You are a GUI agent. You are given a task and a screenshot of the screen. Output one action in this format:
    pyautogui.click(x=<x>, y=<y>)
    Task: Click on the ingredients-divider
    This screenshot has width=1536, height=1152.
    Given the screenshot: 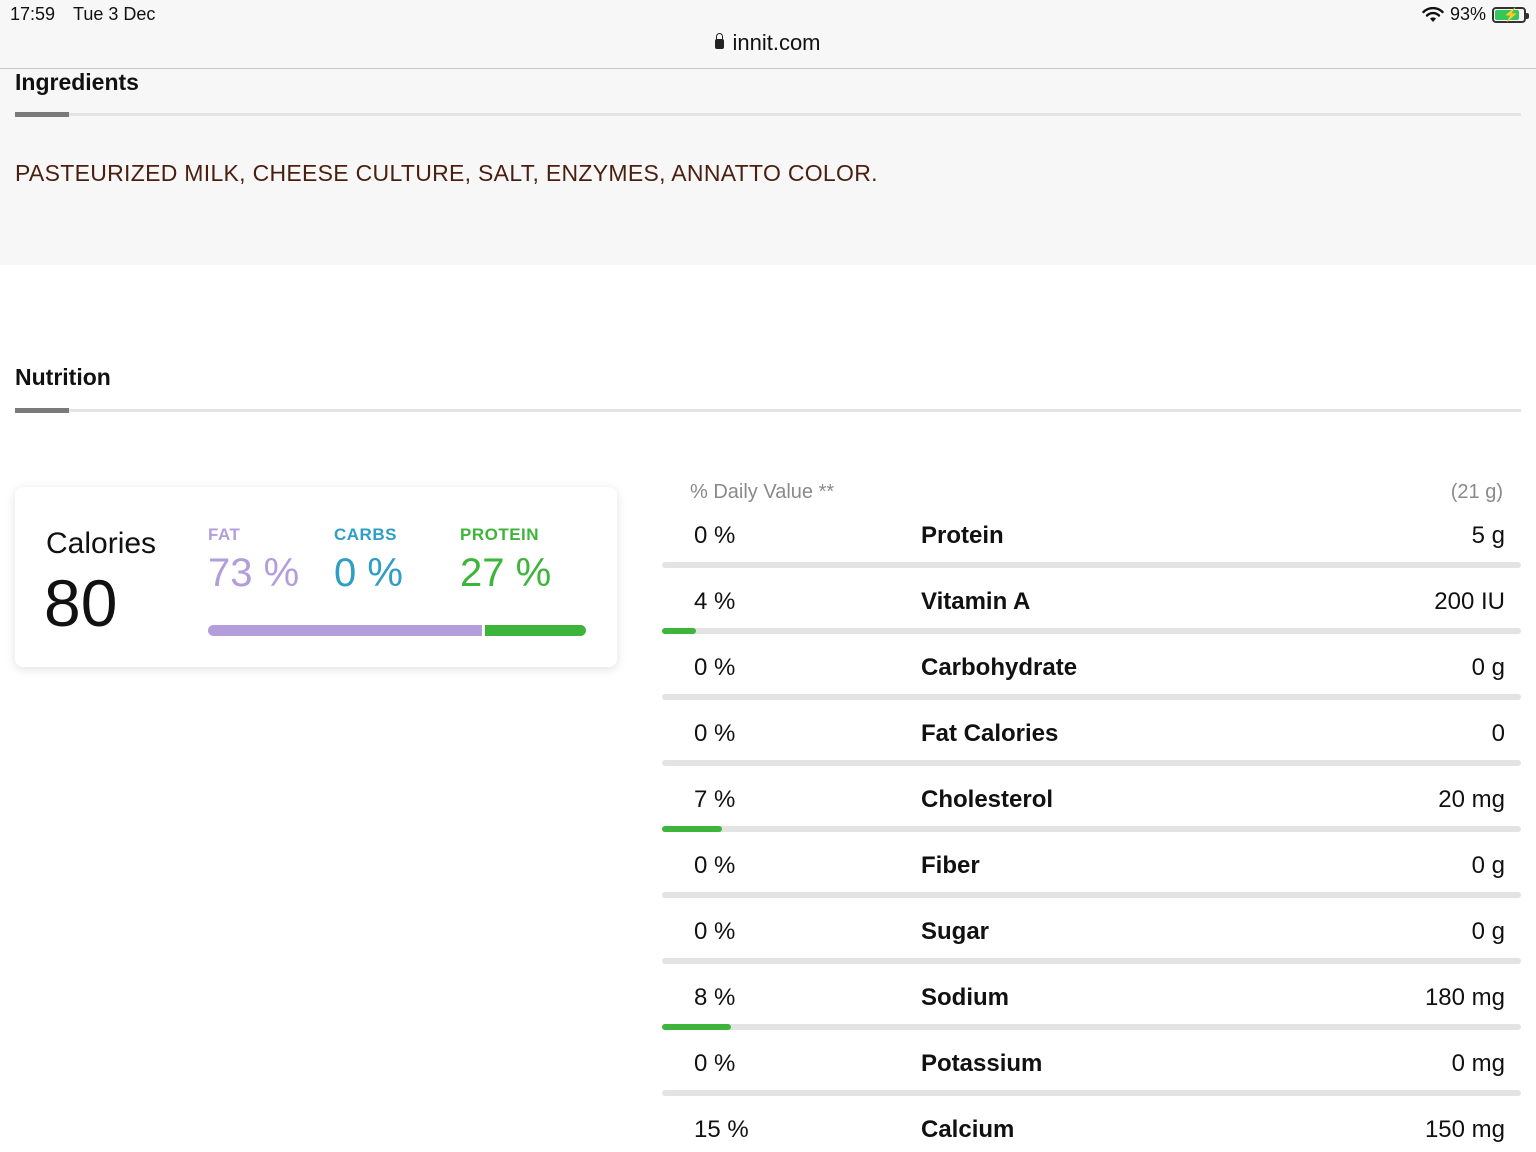 What is the action you would take?
    pyautogui.click(x=768, y=114)
    